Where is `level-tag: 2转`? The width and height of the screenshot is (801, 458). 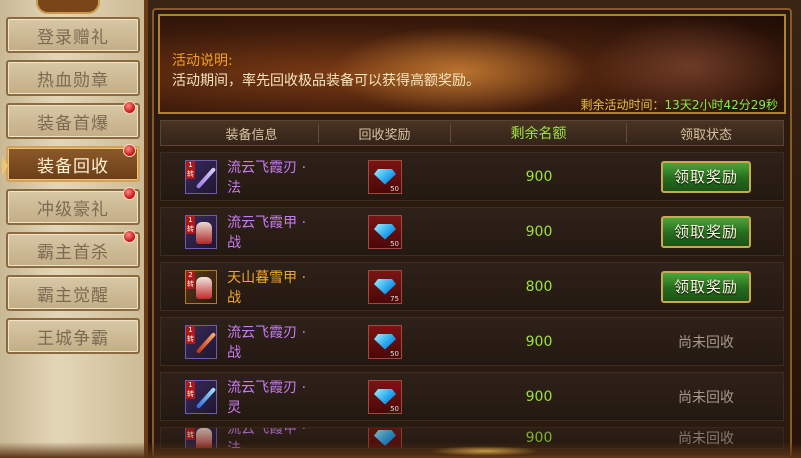 level-tag: 2转 is located at coordinates (190, 279).